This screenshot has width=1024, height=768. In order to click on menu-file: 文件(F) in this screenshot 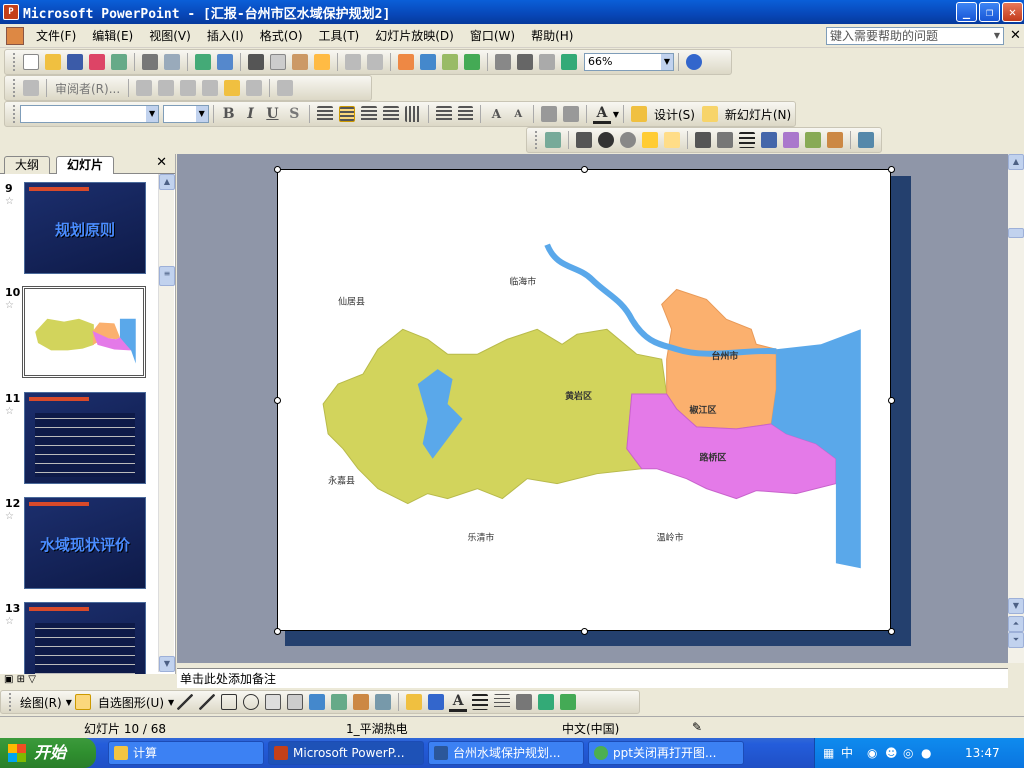, I will do `click(56, 35)`.